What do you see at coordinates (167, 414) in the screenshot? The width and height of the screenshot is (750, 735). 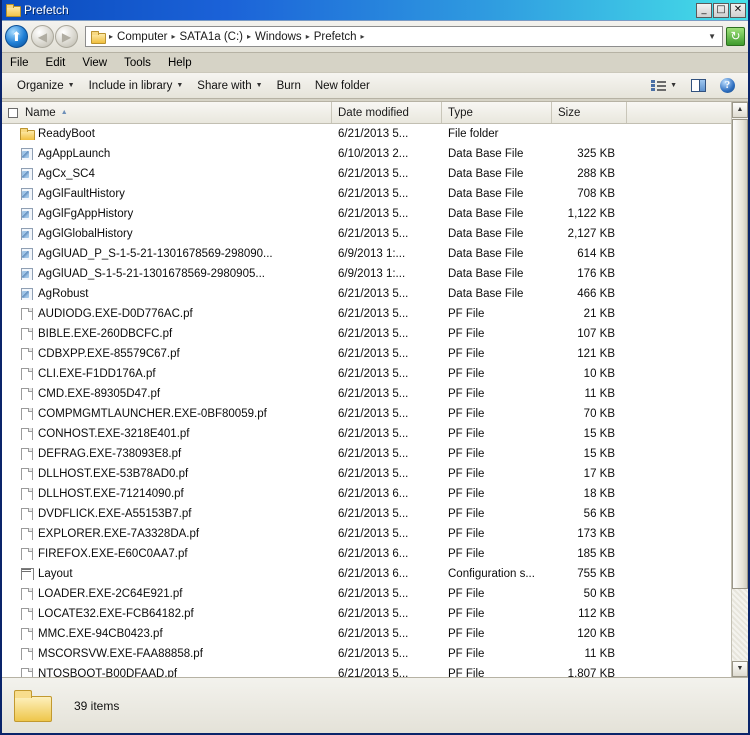 I see `file-name-cell: COMPMGMTLAUNCHER.EXE-0BF80059.pf` at bounding box center [167, 414].